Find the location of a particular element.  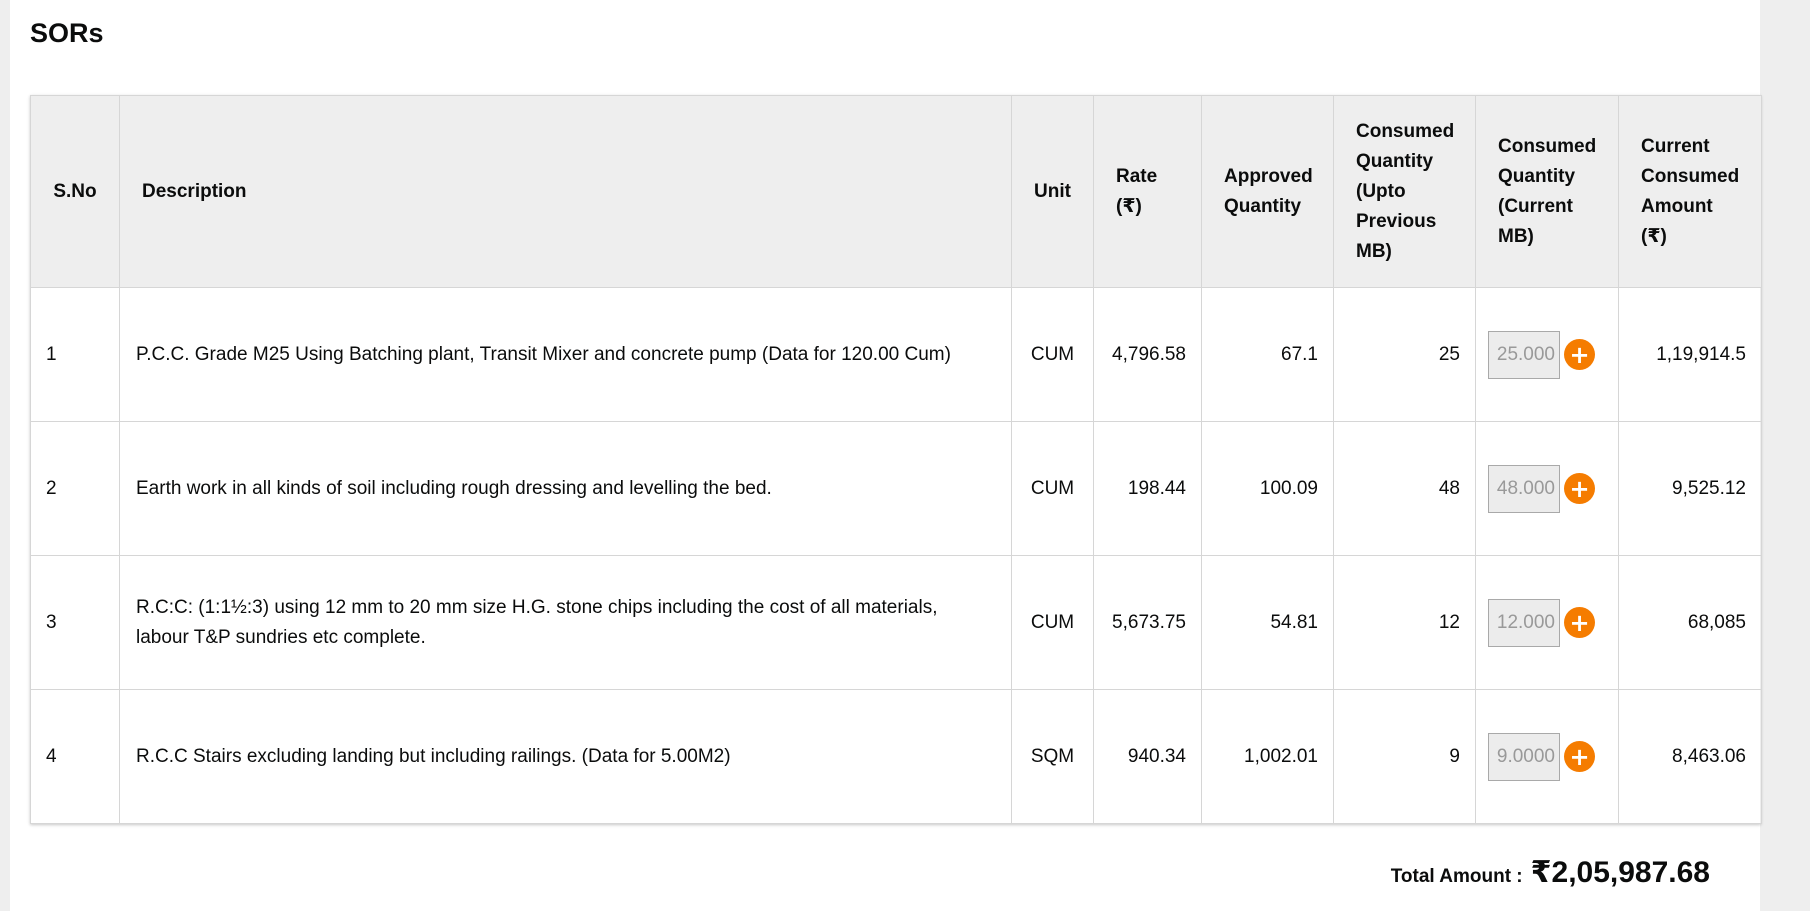

header-unit: Unit is located at coordinates (1052, 191).